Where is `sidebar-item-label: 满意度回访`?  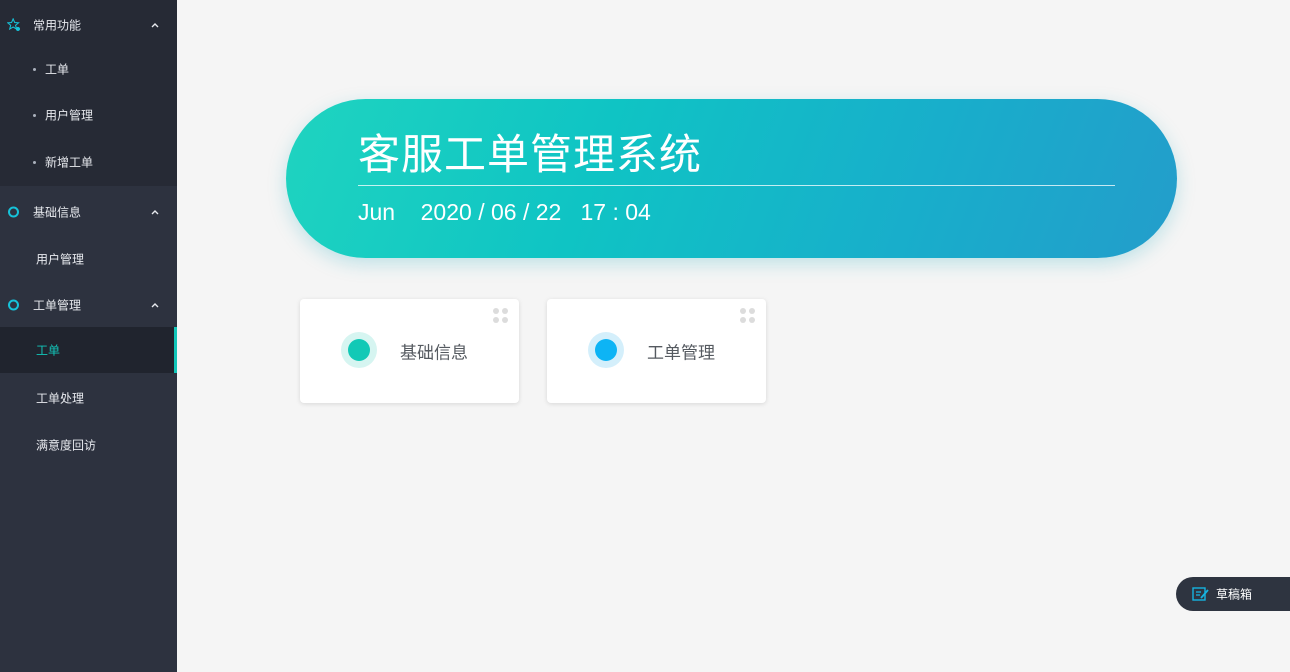 sidebar-item-label: 满意度回访 is located at coordinates (66, 445).